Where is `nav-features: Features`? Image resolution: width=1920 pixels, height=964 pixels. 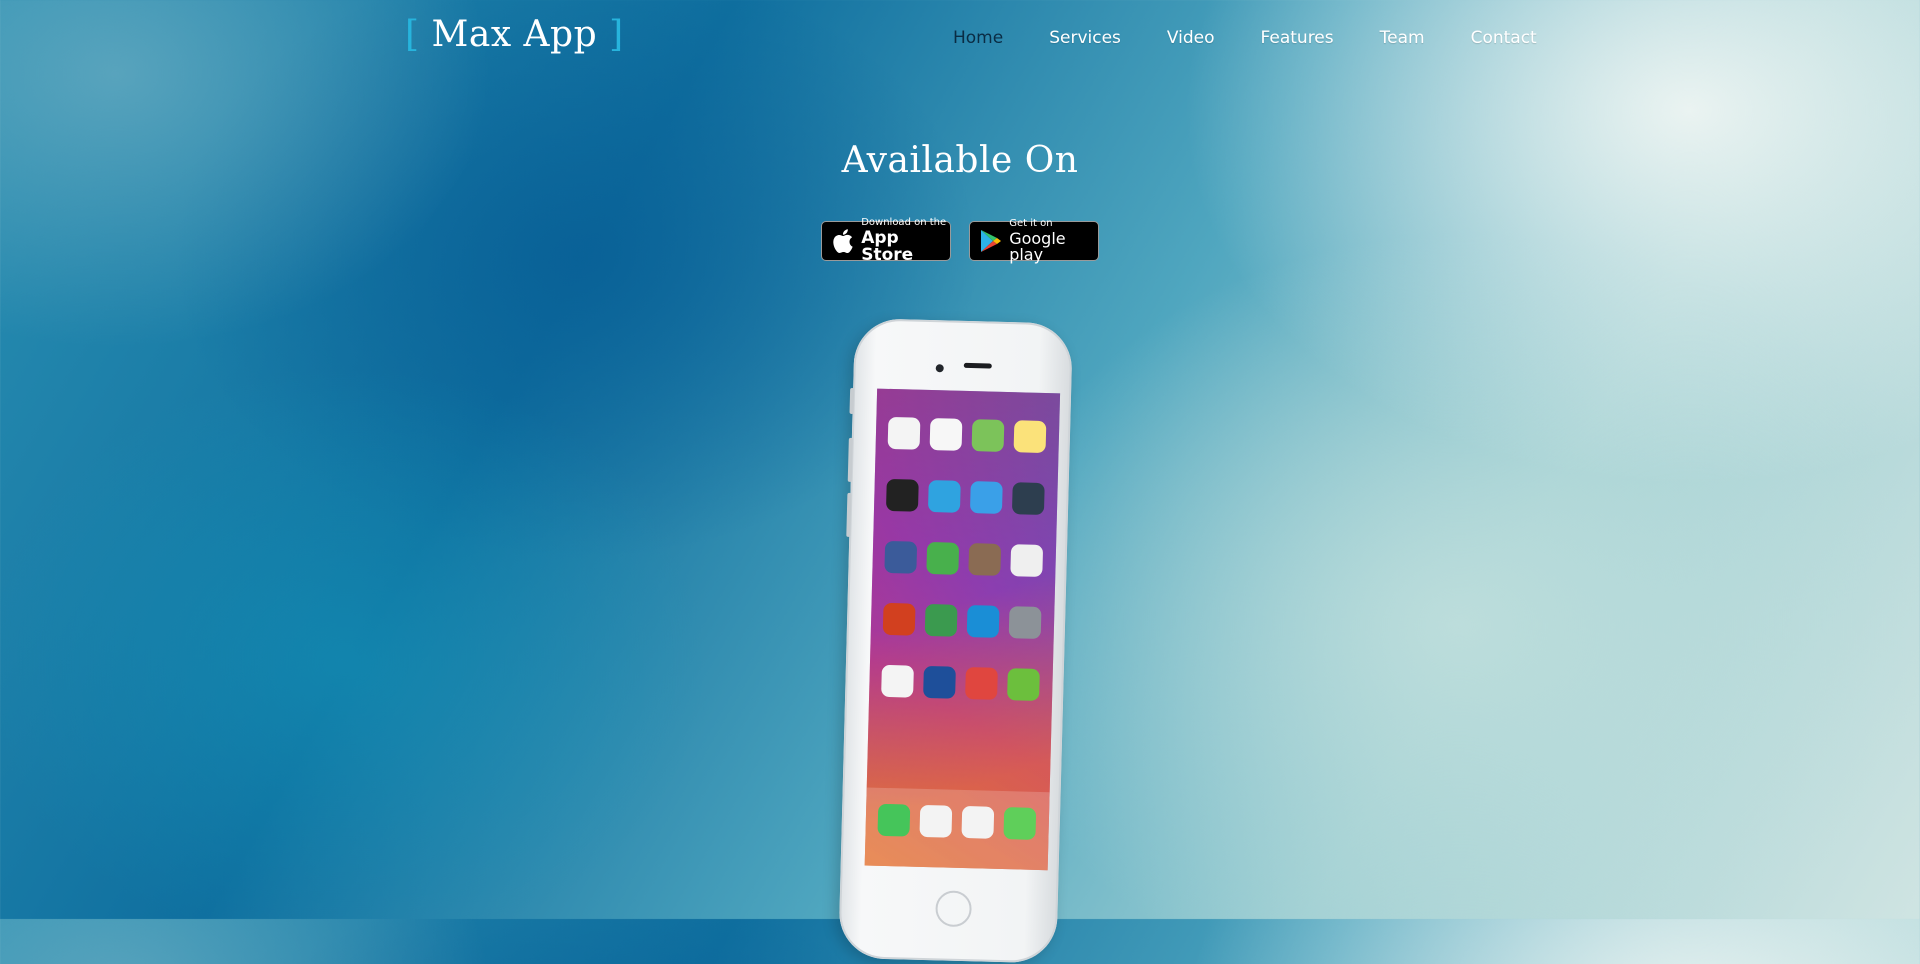
nav-features: Features is located at coordinates (1297, 38).